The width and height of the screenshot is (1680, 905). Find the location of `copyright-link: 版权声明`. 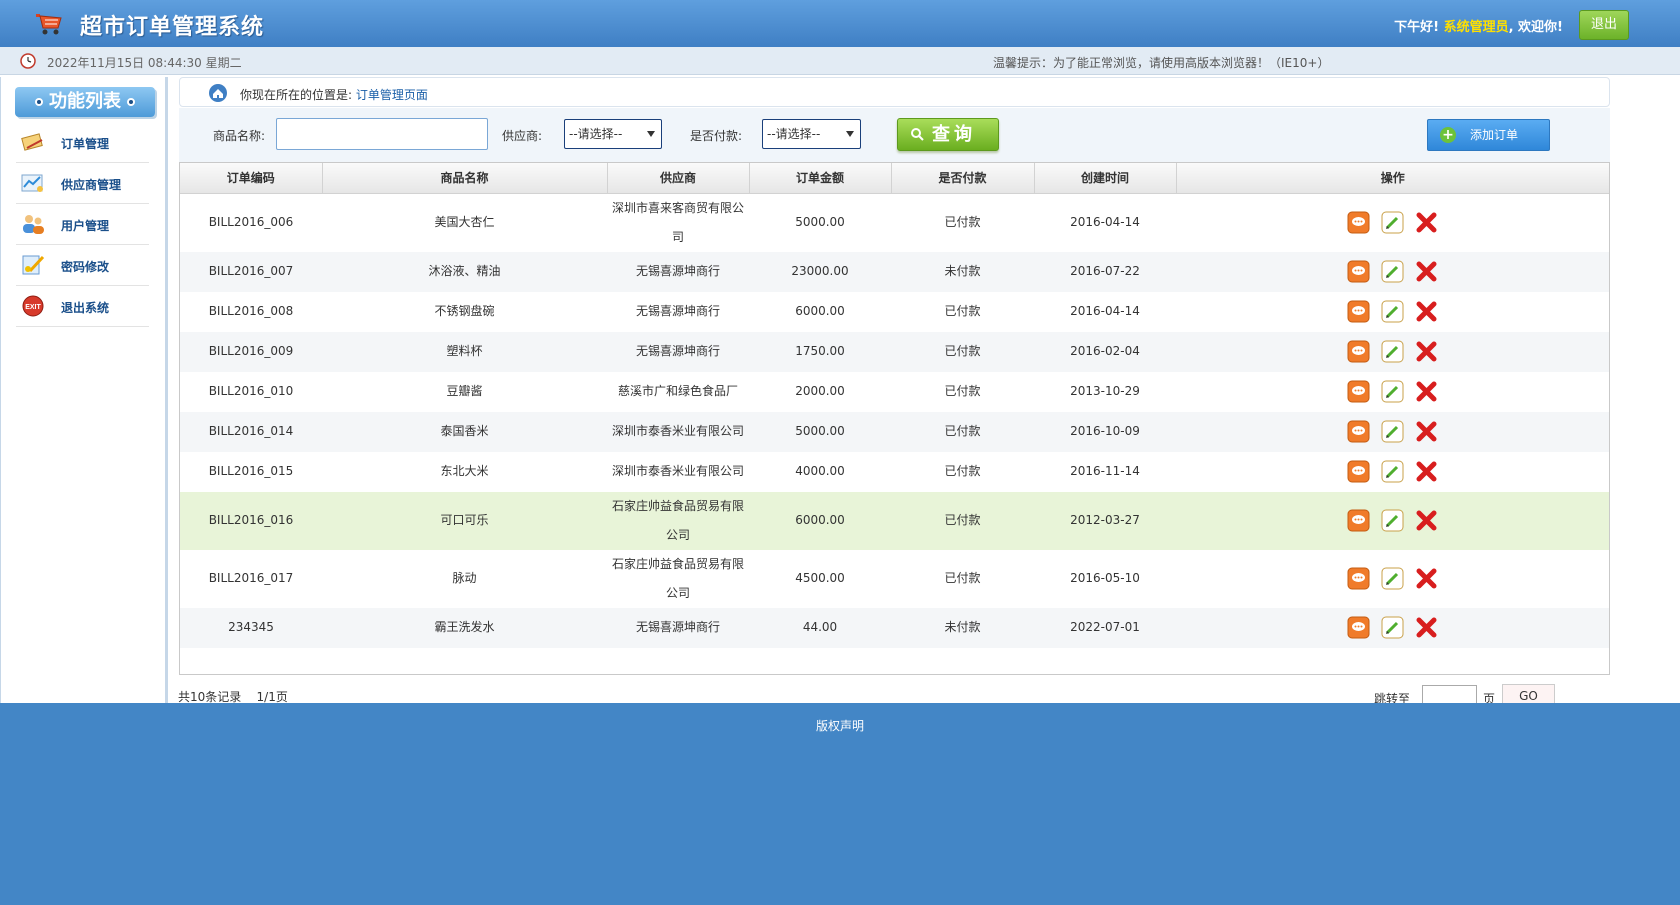

copyright-link: 版权声明 is located at coordinates (840, 725).